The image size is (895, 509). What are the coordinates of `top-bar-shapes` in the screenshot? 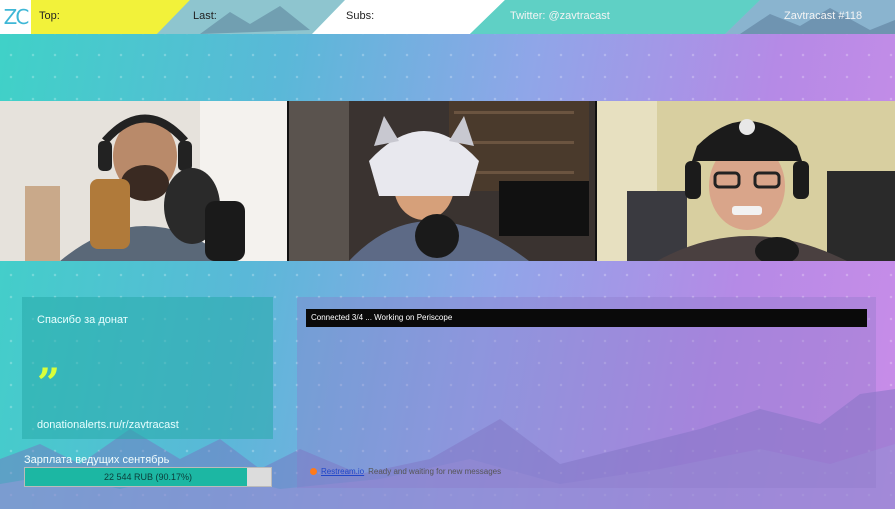 It's located at (447, 17).